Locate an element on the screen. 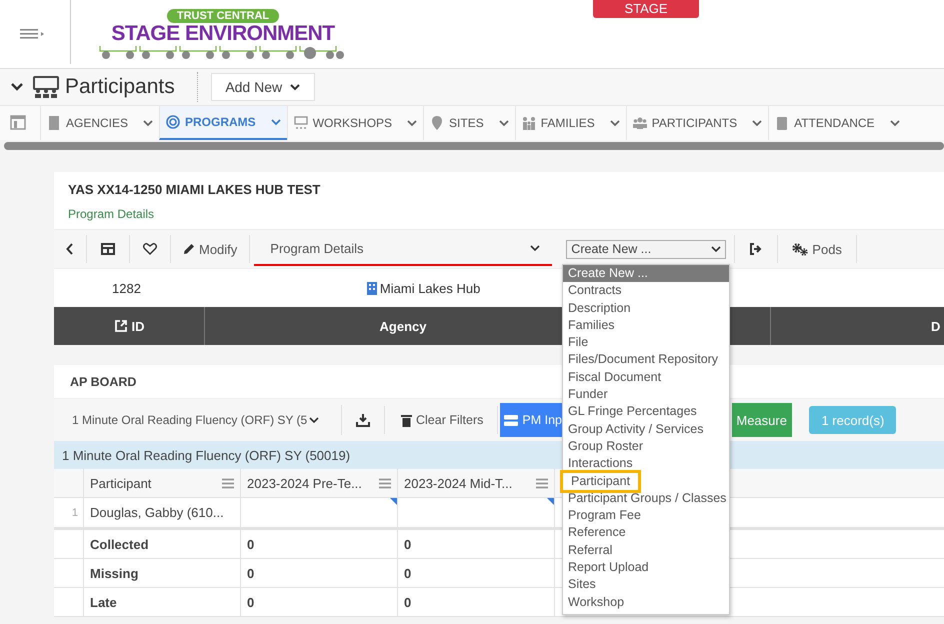 The width and height of the screenshot is (944, 624). table-cell: Collected is located at coordinates (162, 544).